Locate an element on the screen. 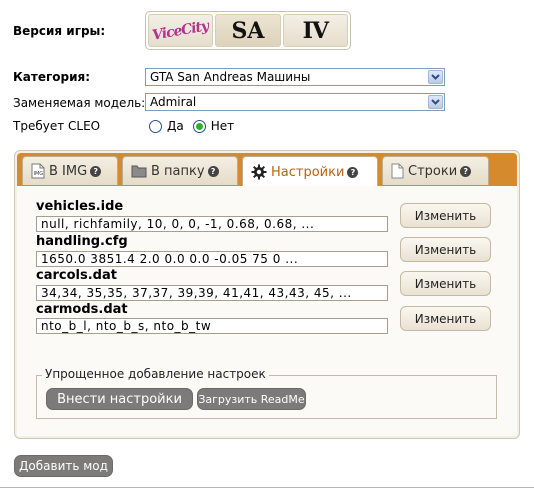 Image resolution: width=534 pixels, height=490 pixels. img-file-icon: IMG is located at coordinates (38, 171).